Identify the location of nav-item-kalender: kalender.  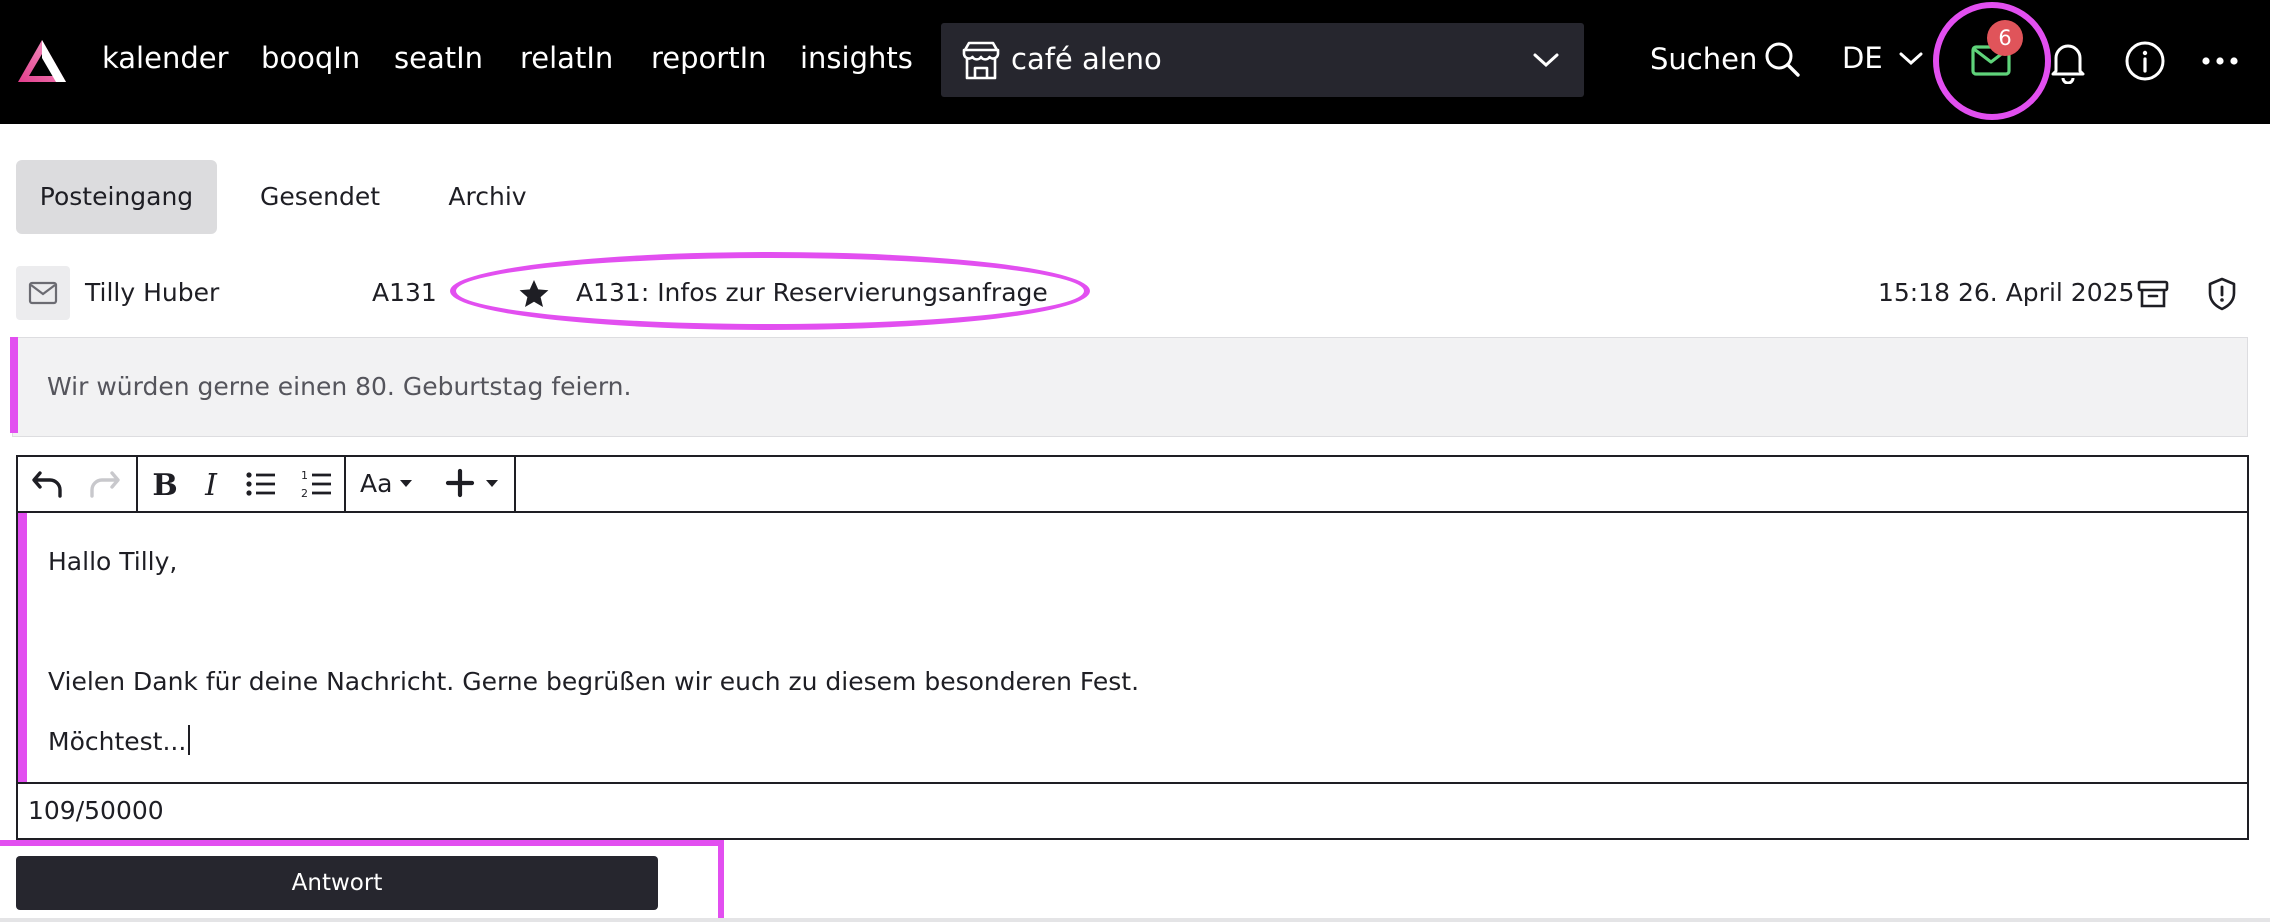
(165, 58).